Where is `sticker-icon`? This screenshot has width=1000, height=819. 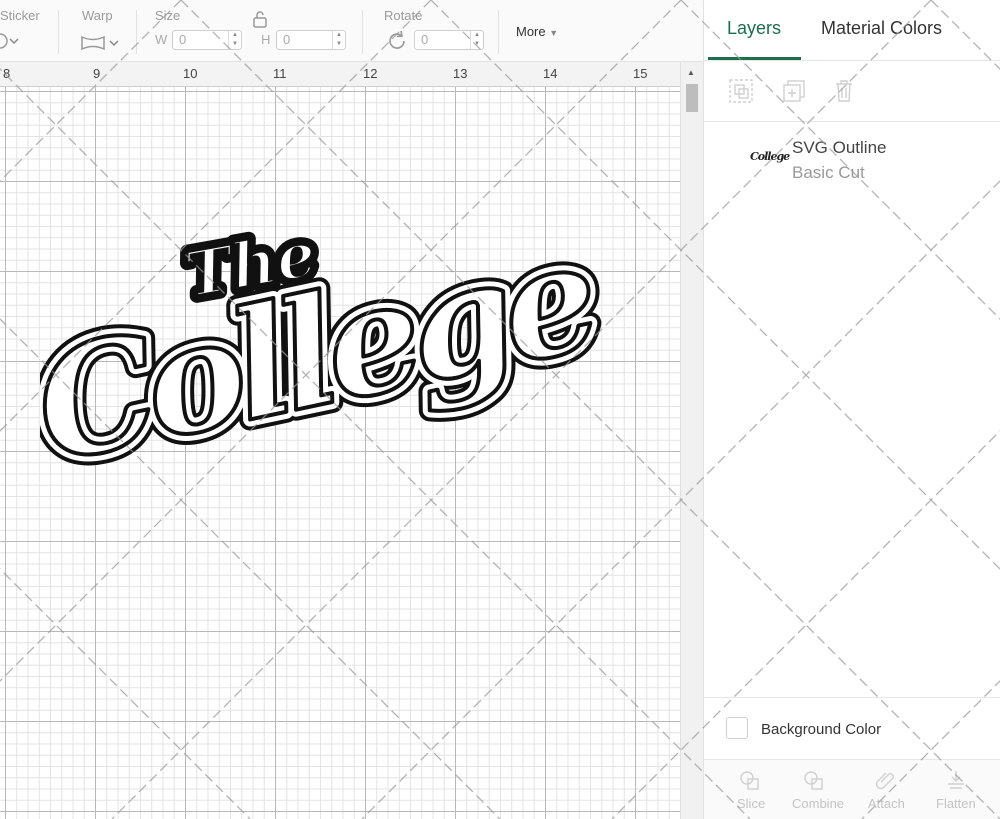 sticker-icon is located at coordinates (10, 41).